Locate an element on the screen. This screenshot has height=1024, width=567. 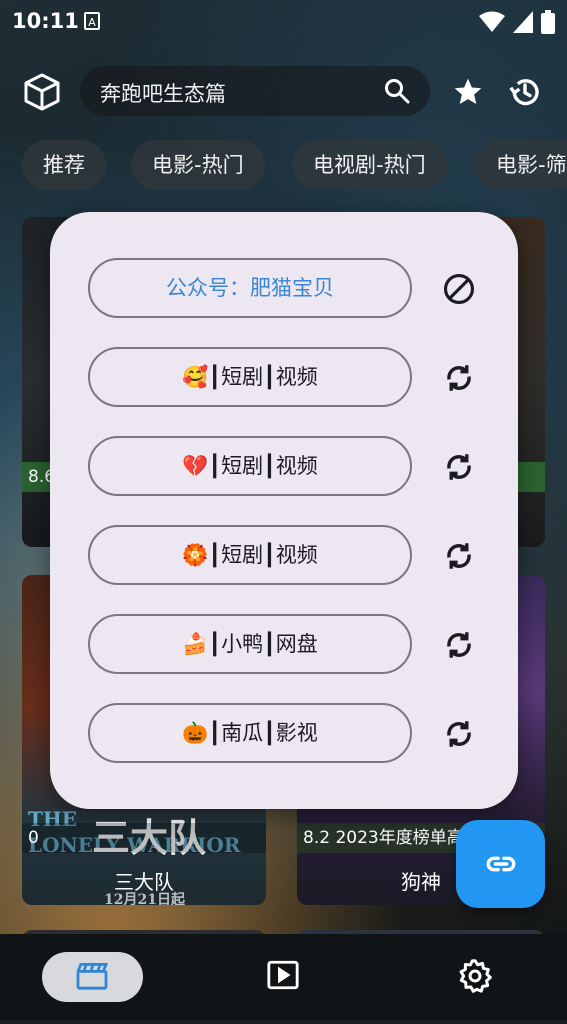
source-row: 公众号：肥猫宝贝 is located at coordinates (288, 290).